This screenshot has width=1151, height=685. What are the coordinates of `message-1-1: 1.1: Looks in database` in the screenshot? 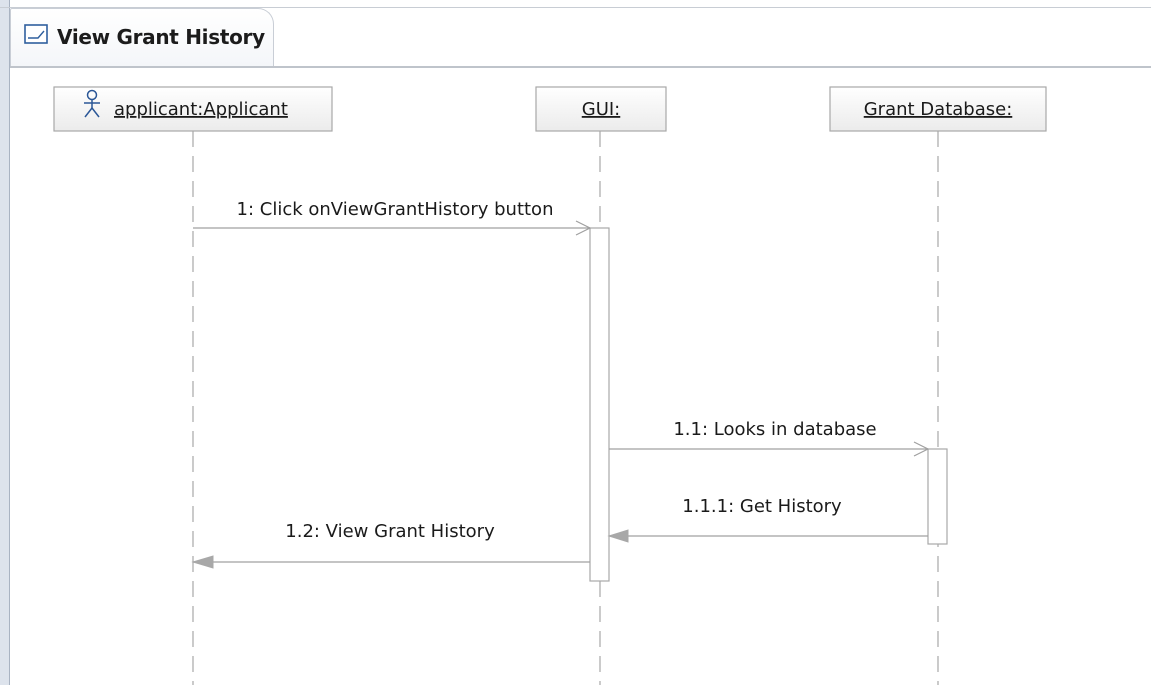 It's located at (769, 438).